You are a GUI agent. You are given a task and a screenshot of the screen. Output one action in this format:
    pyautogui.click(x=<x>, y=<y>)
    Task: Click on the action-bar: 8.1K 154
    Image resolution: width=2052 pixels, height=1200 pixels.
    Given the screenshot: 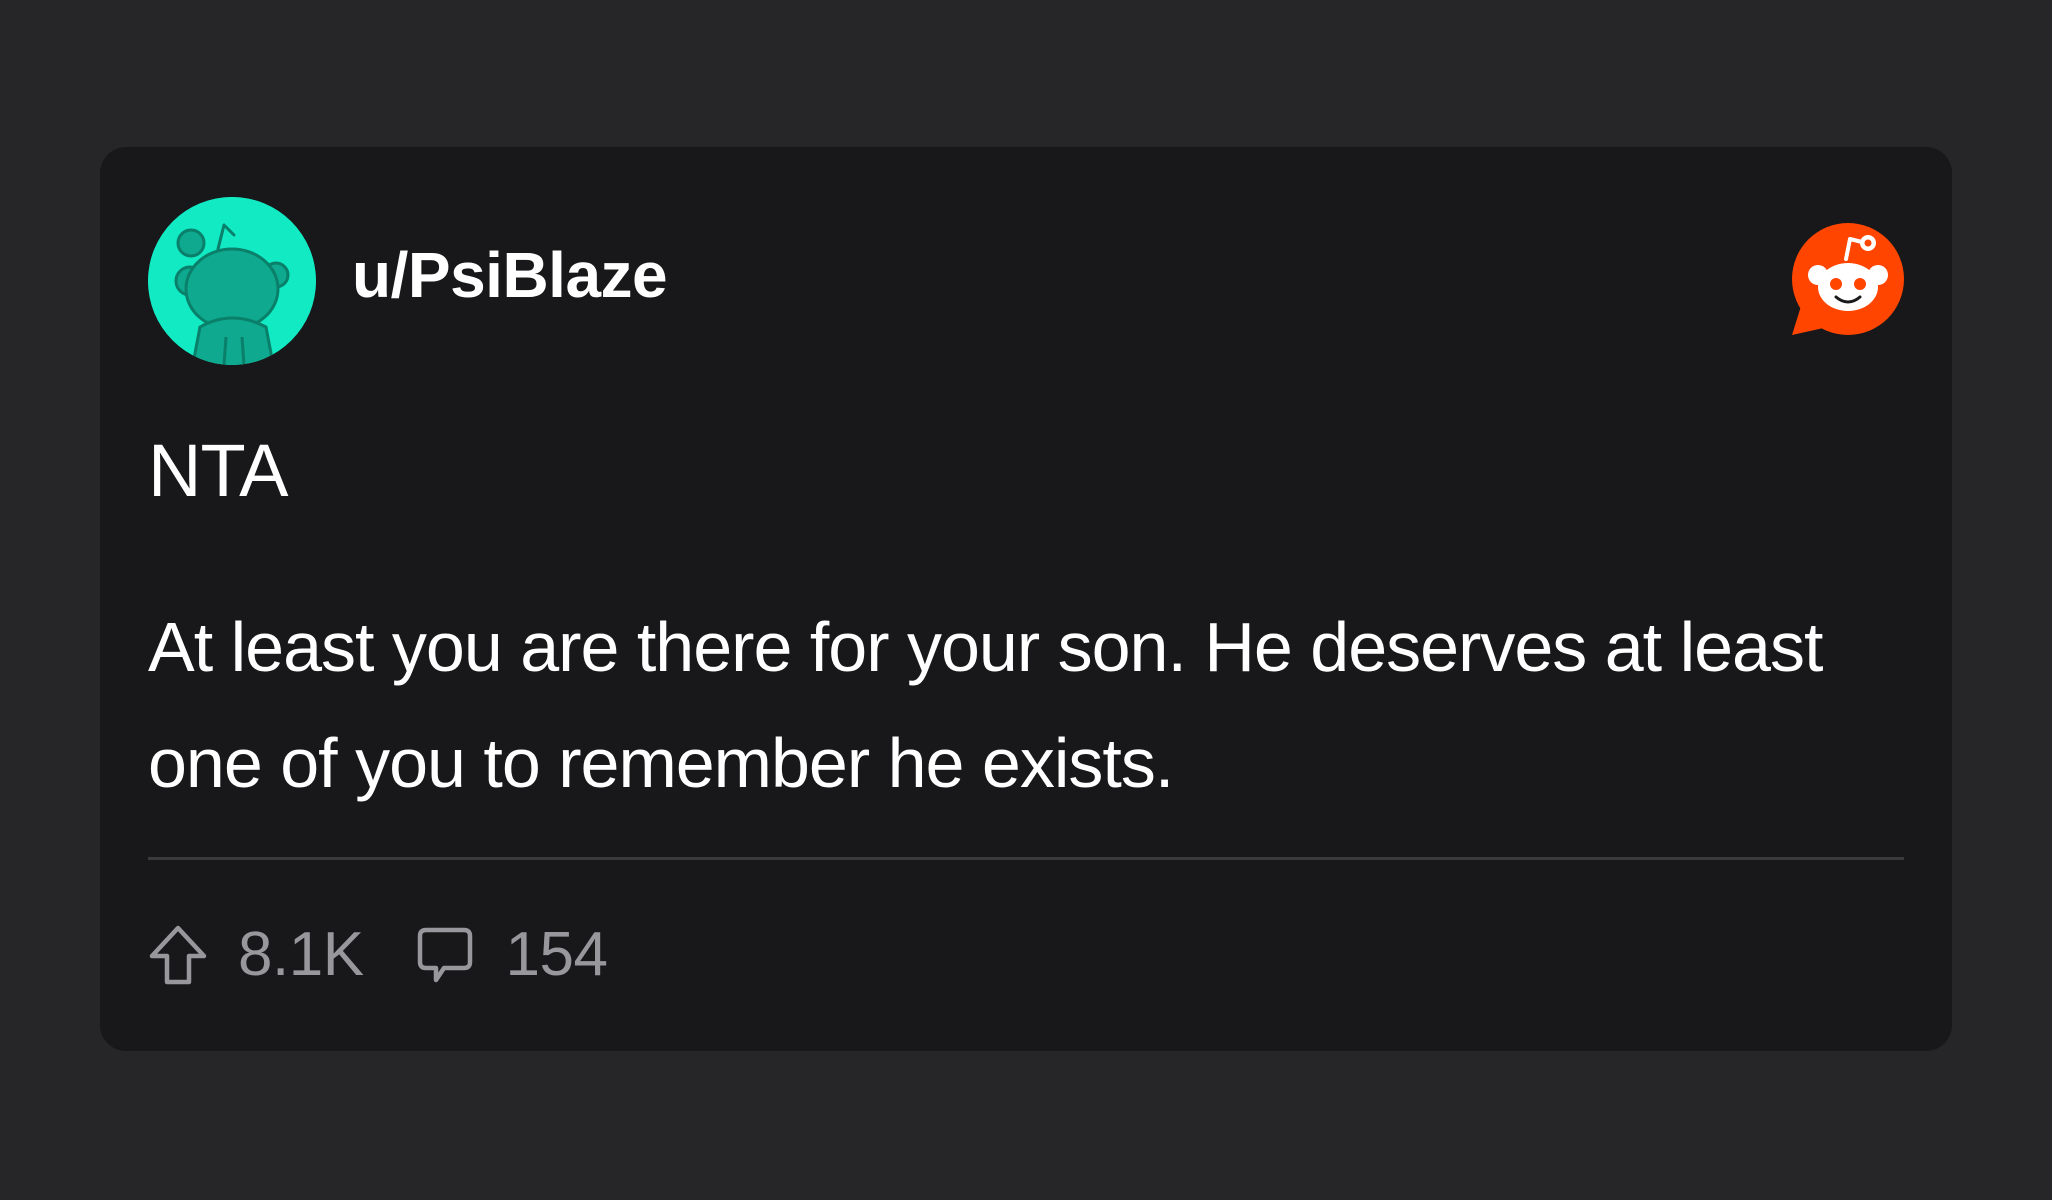 What is the action you would take?
    pyautogui.click(x=378, y=955)
    